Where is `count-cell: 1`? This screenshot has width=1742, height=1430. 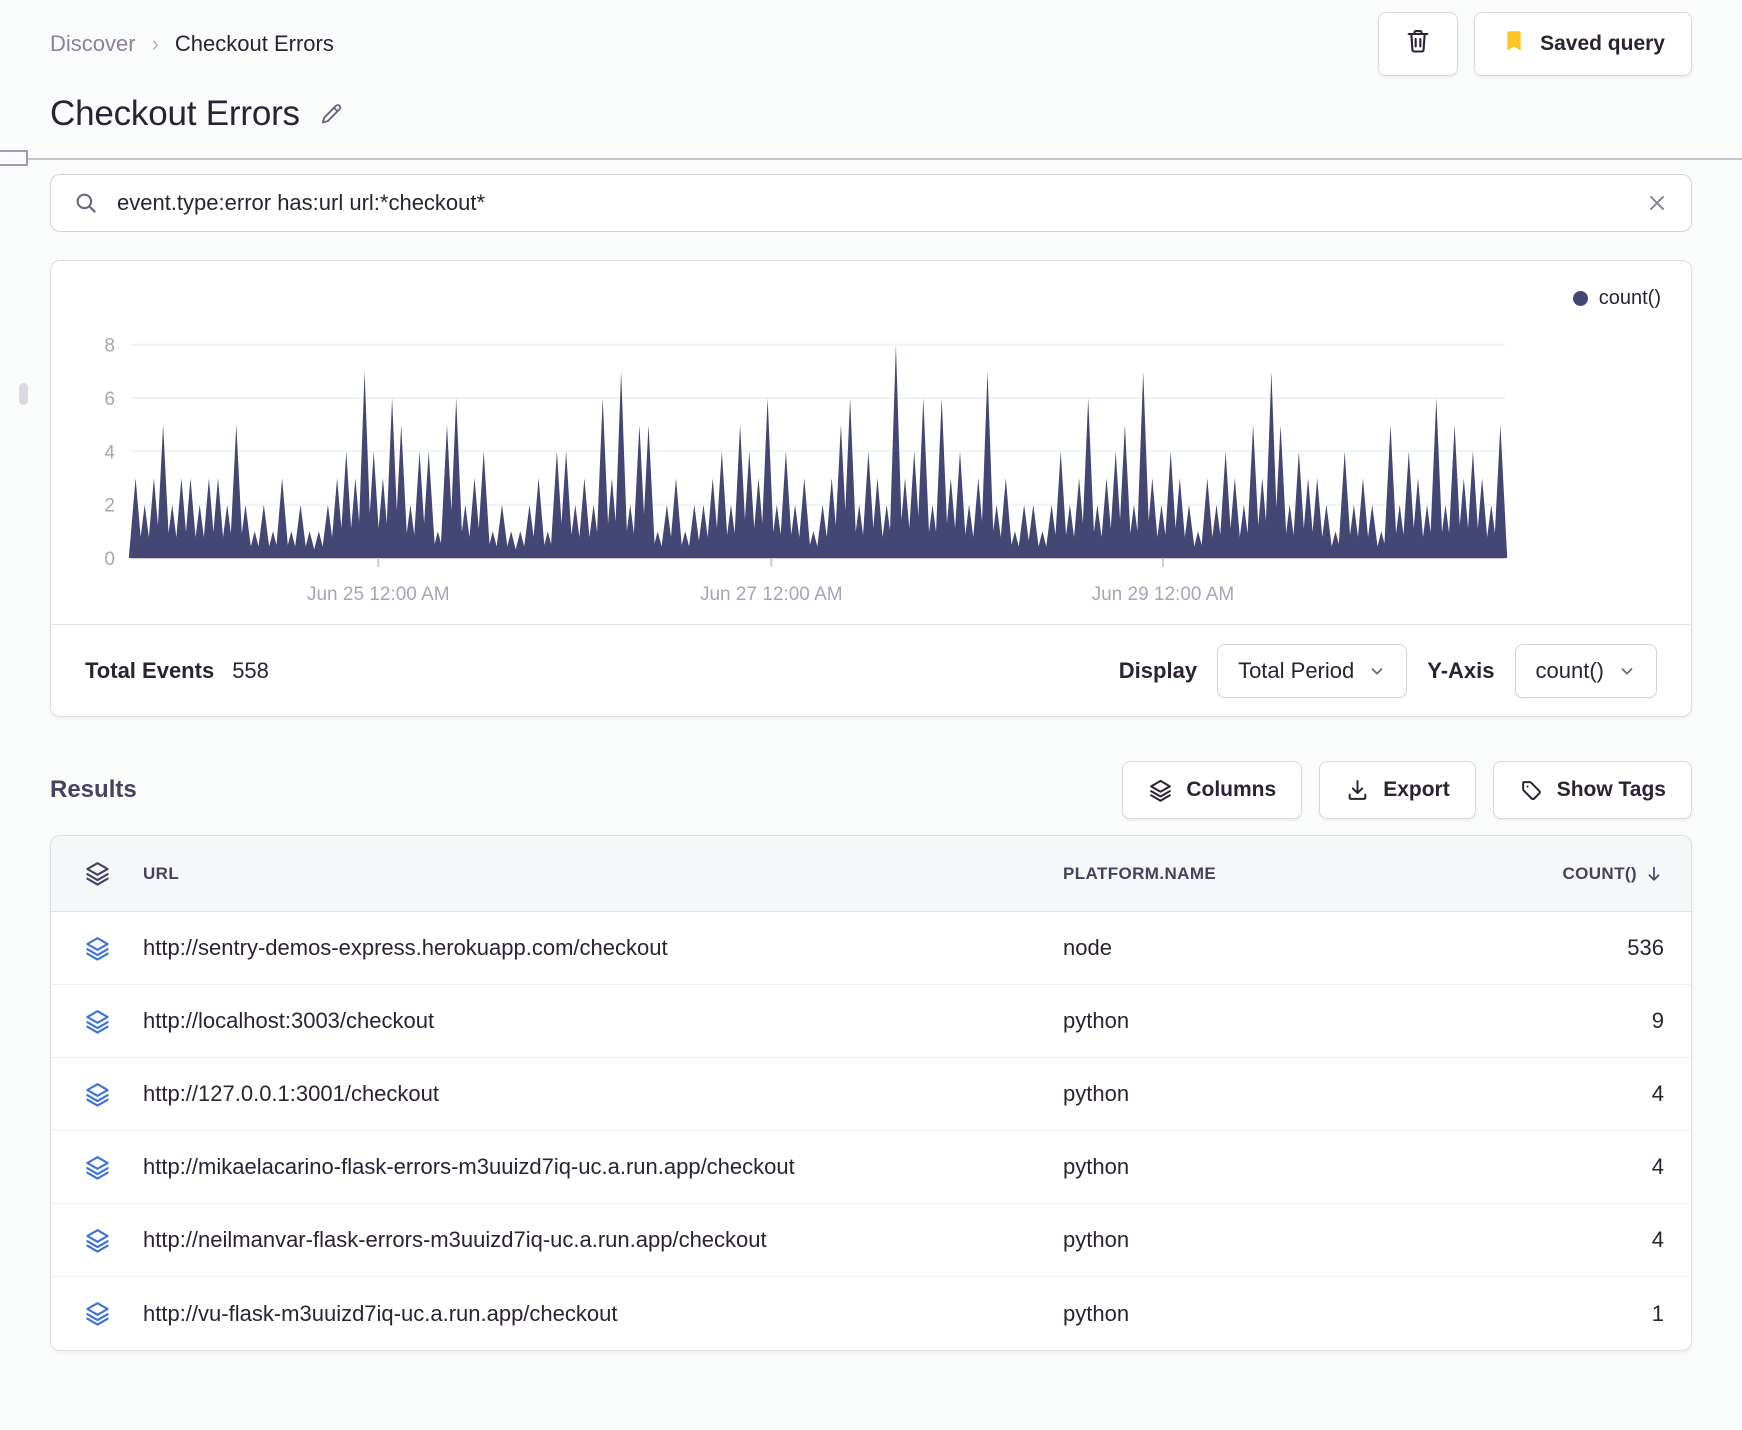
count-cell: 1 is located at coordinates (1657, 1313).